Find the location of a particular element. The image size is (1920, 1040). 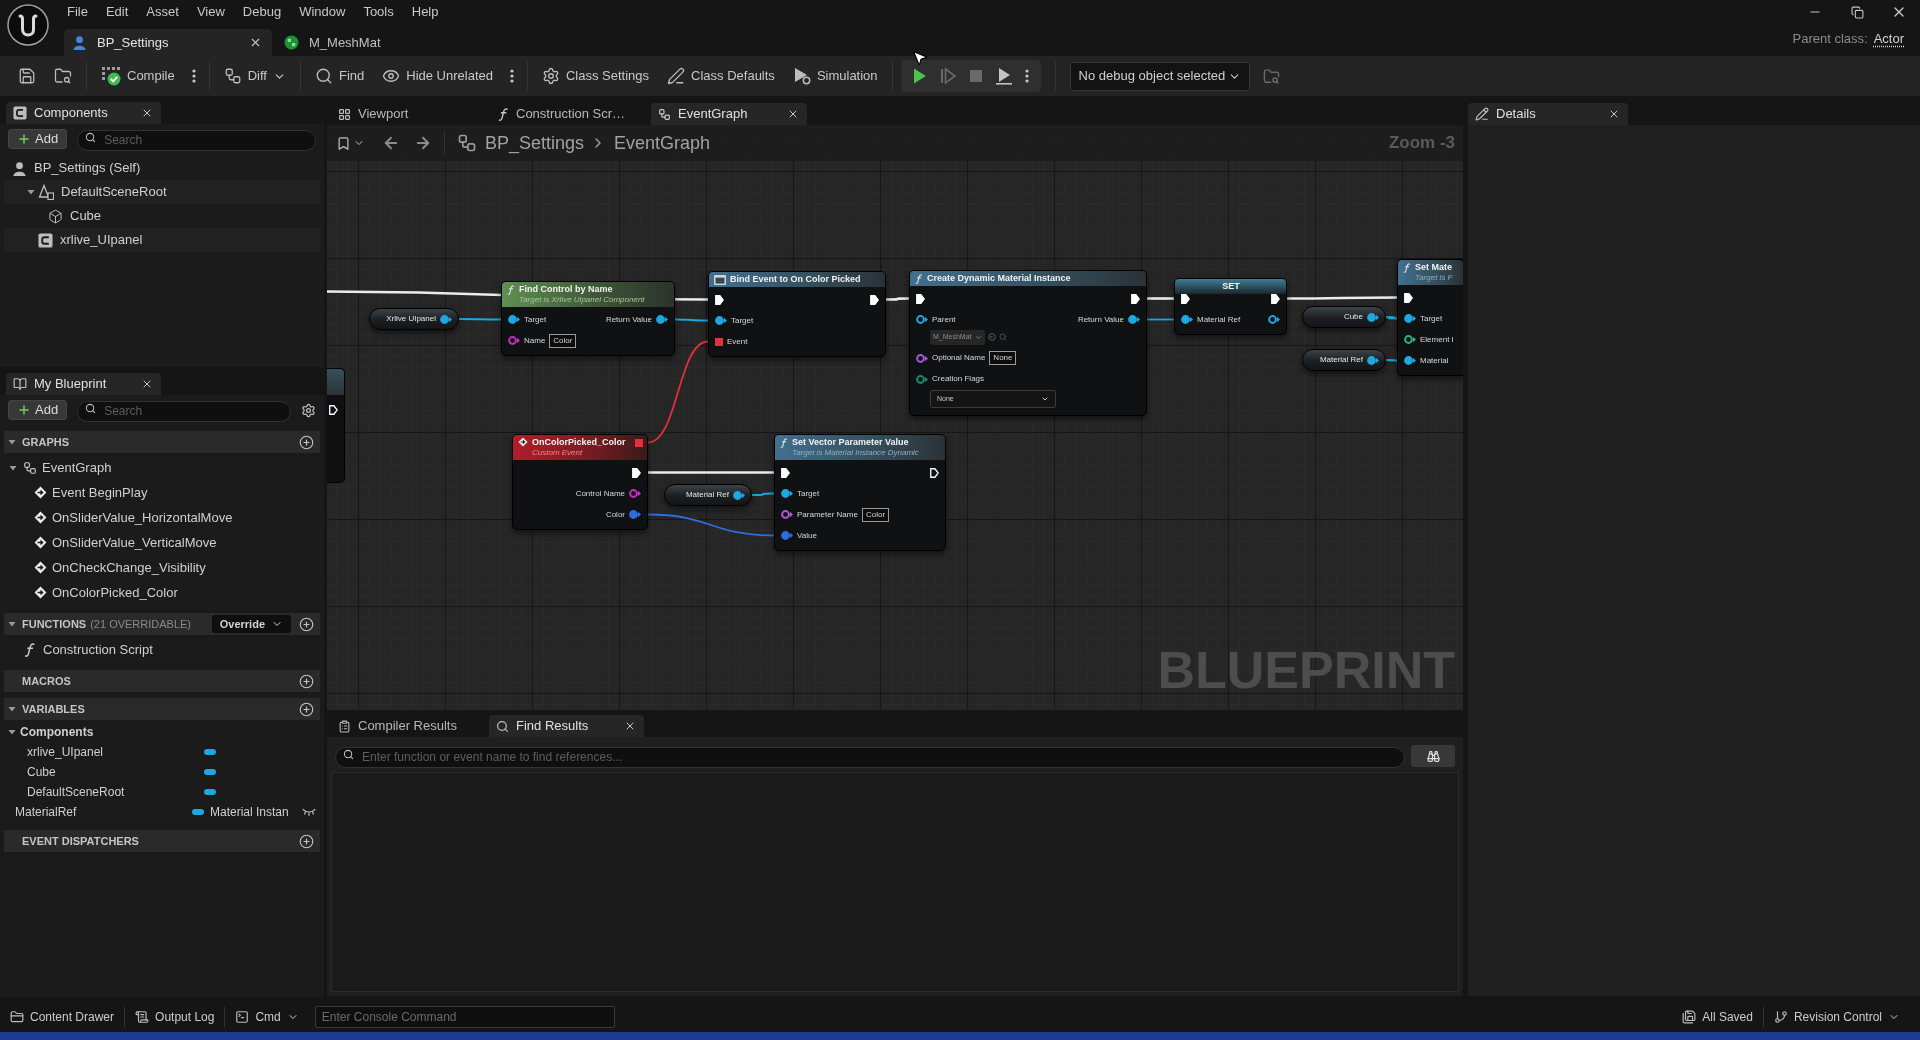

variable-type: Material Instan is located at coordinates (249, 812).